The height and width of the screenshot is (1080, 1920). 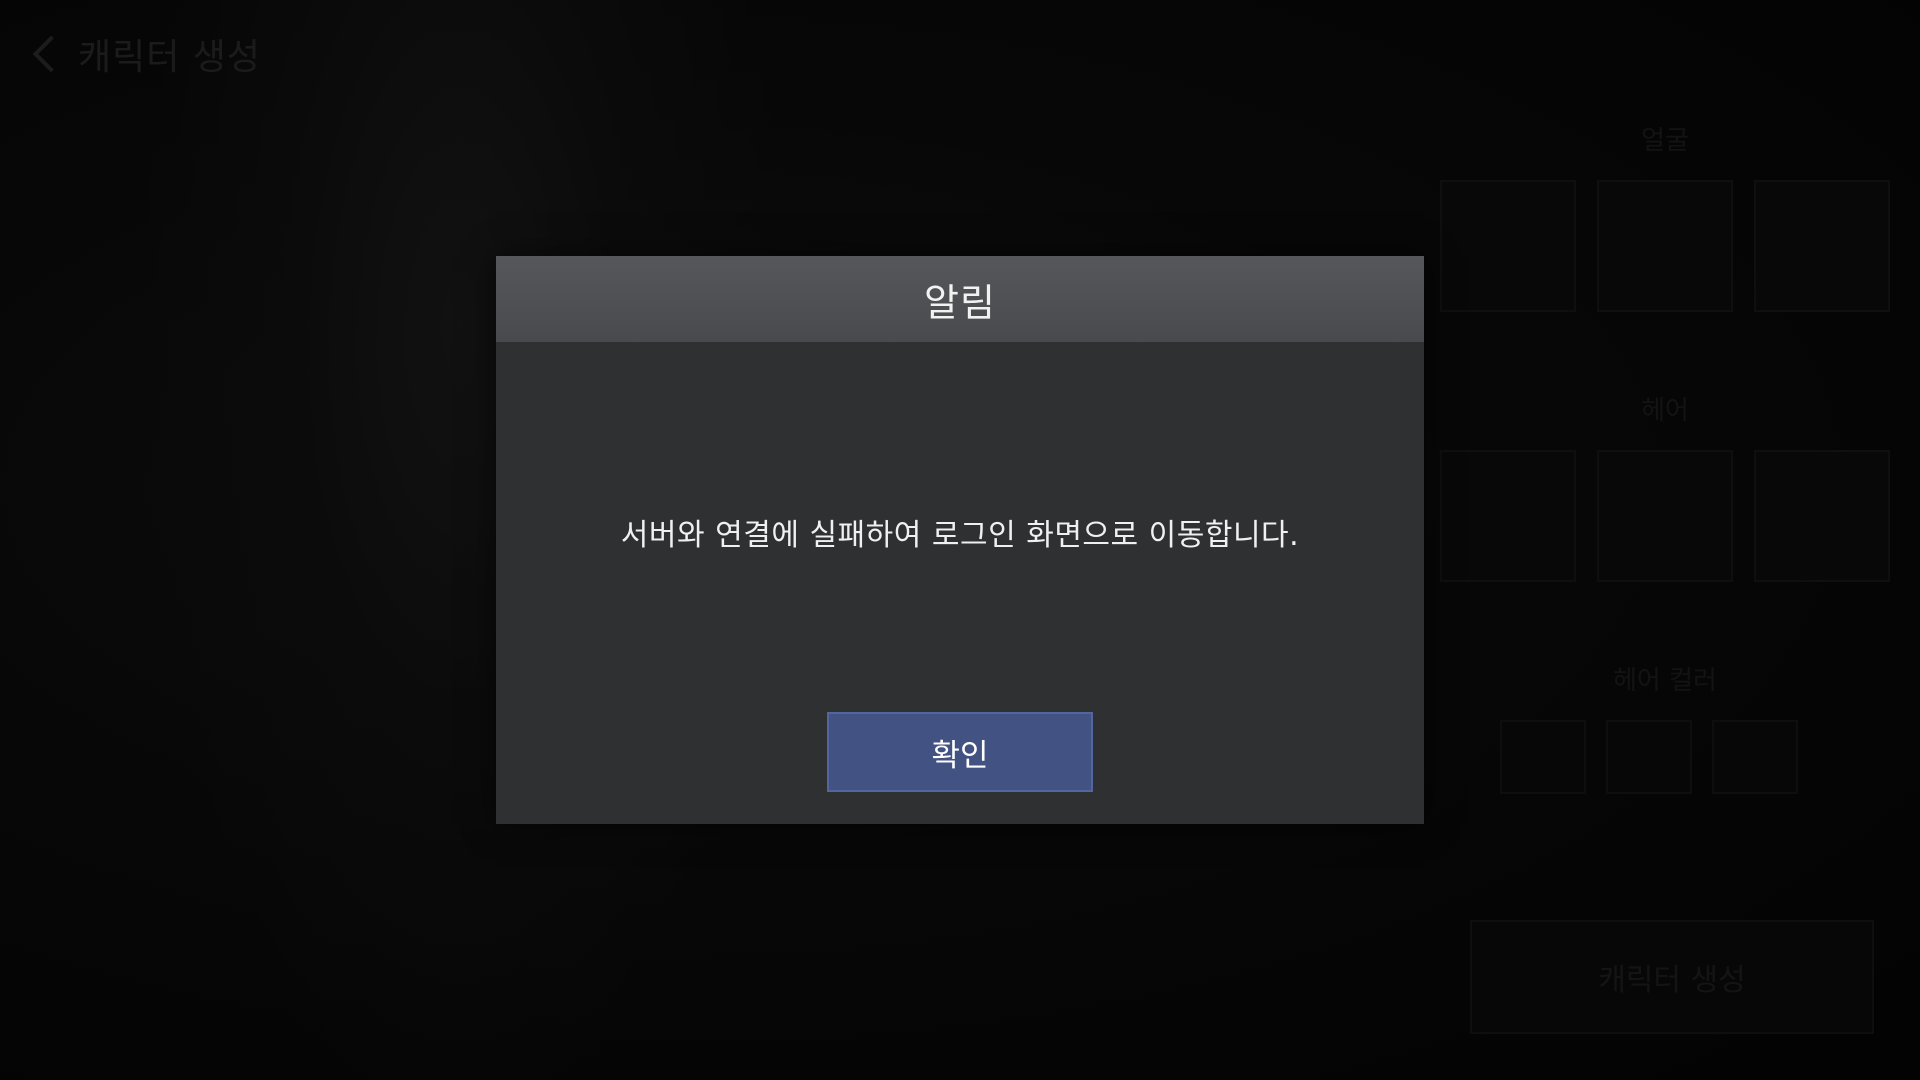 I want to click on confirm-button: 확인, so click(x=960, y=752).